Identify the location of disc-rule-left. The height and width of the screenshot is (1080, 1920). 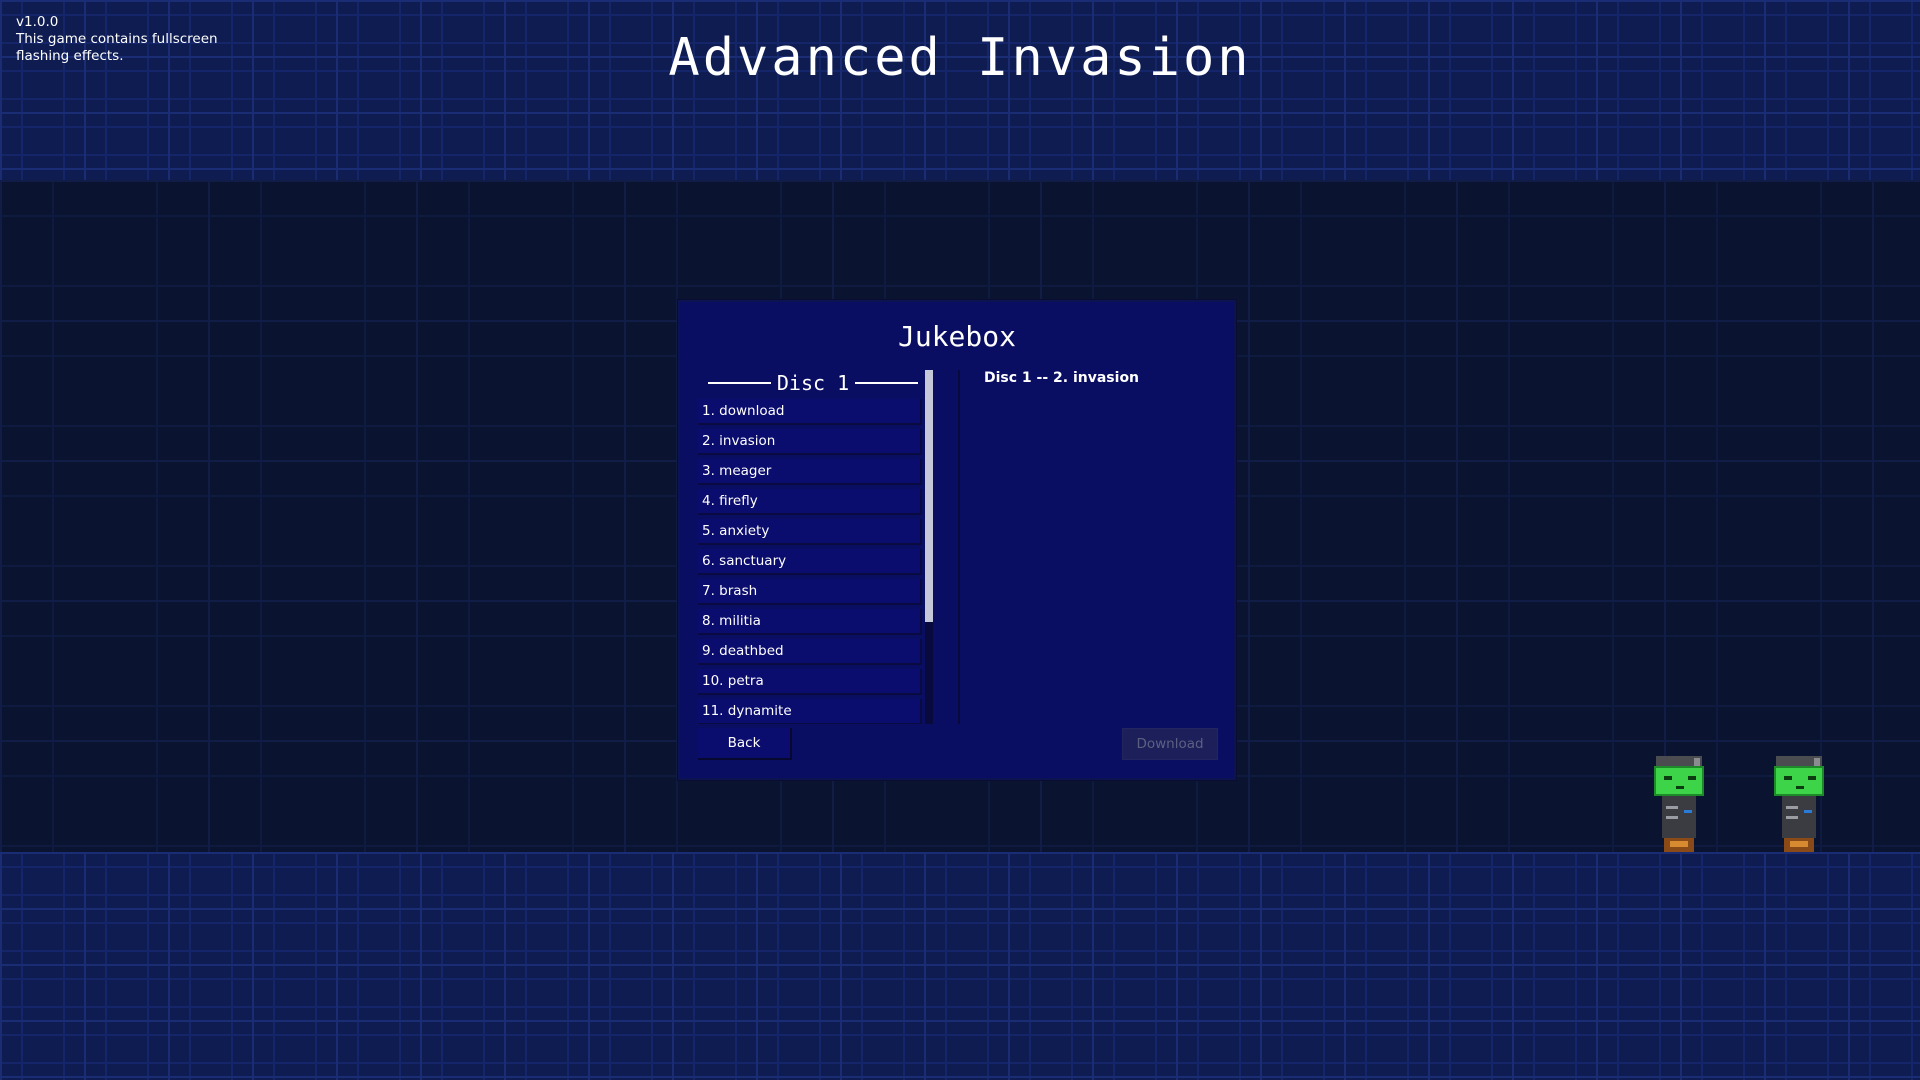
(739, 383).